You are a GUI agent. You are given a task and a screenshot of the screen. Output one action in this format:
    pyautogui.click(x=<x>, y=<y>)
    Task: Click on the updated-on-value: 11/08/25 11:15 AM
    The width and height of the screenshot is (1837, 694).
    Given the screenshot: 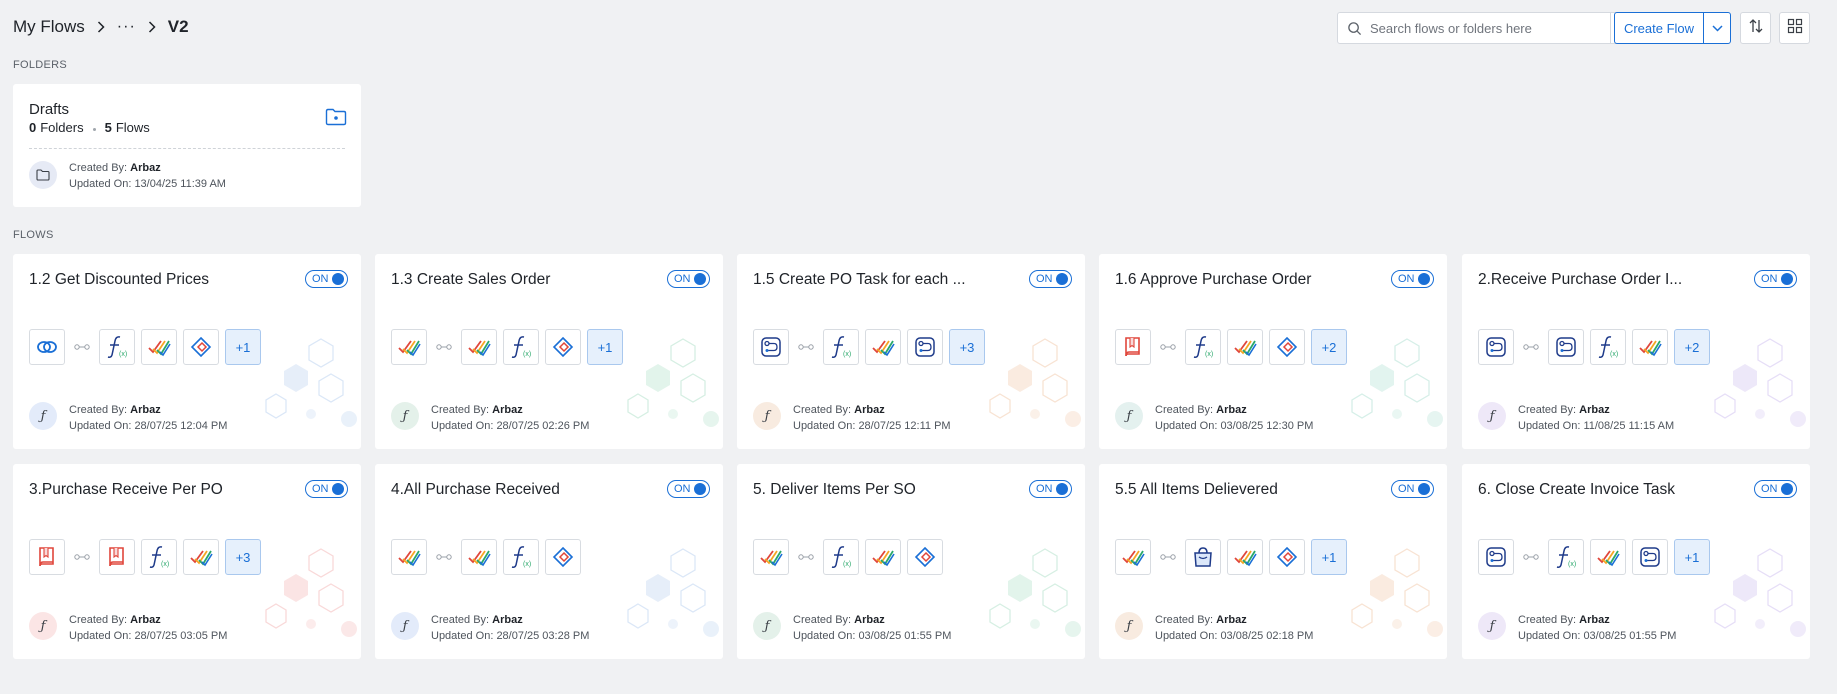 What is the action you would take?
    pyautogui.click(x=1629, y=426)
    